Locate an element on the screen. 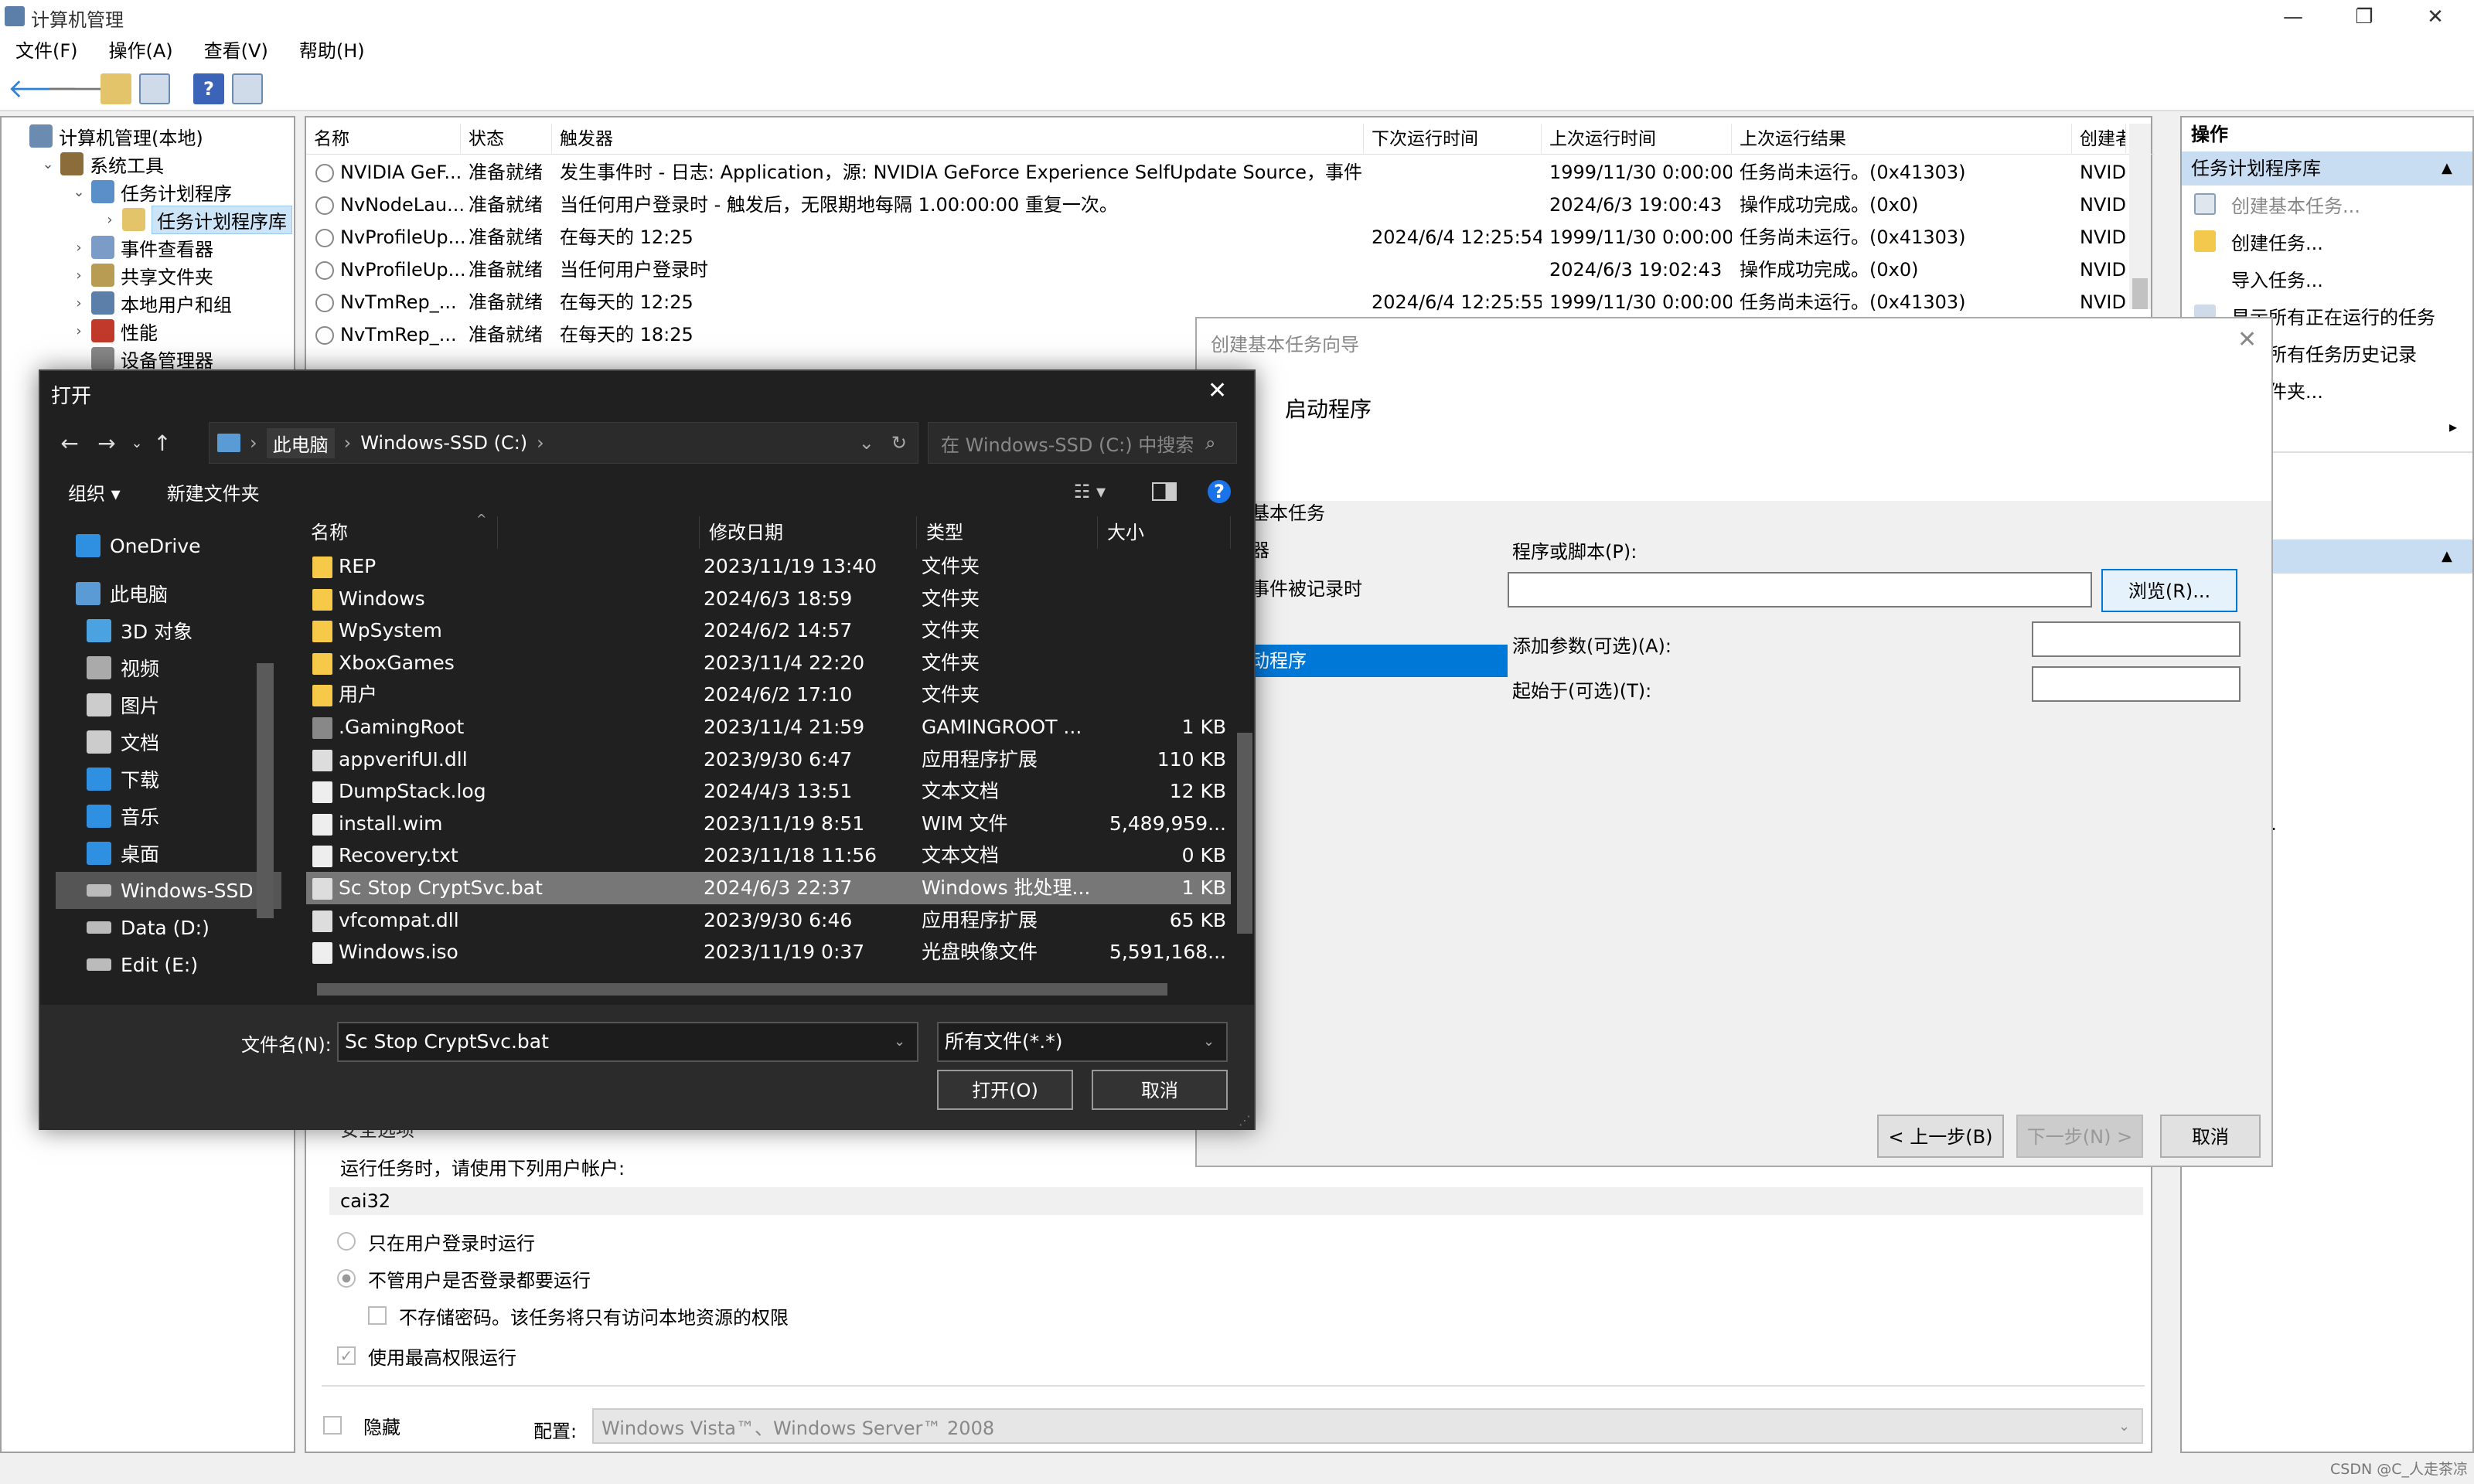 This screenshot has height=1484, width=2474. organize-button: 组织 ▾ is located at coordinates (94, 491).